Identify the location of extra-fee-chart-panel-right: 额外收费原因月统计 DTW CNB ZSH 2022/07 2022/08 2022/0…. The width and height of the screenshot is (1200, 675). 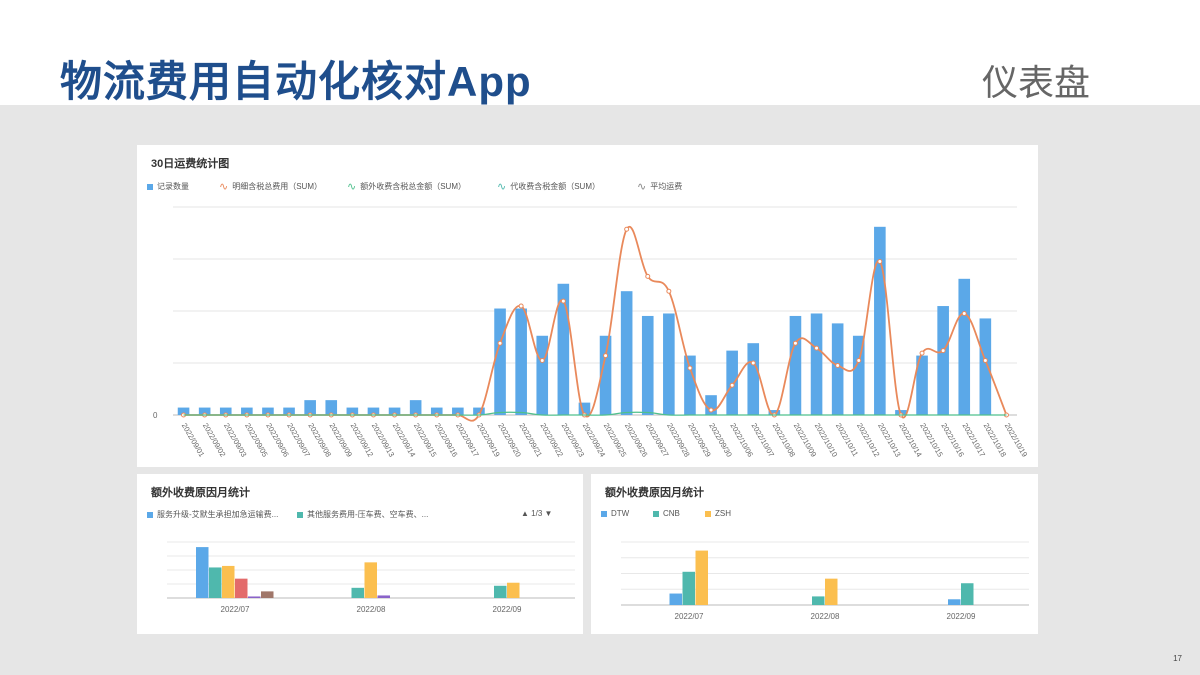
(814, 554).